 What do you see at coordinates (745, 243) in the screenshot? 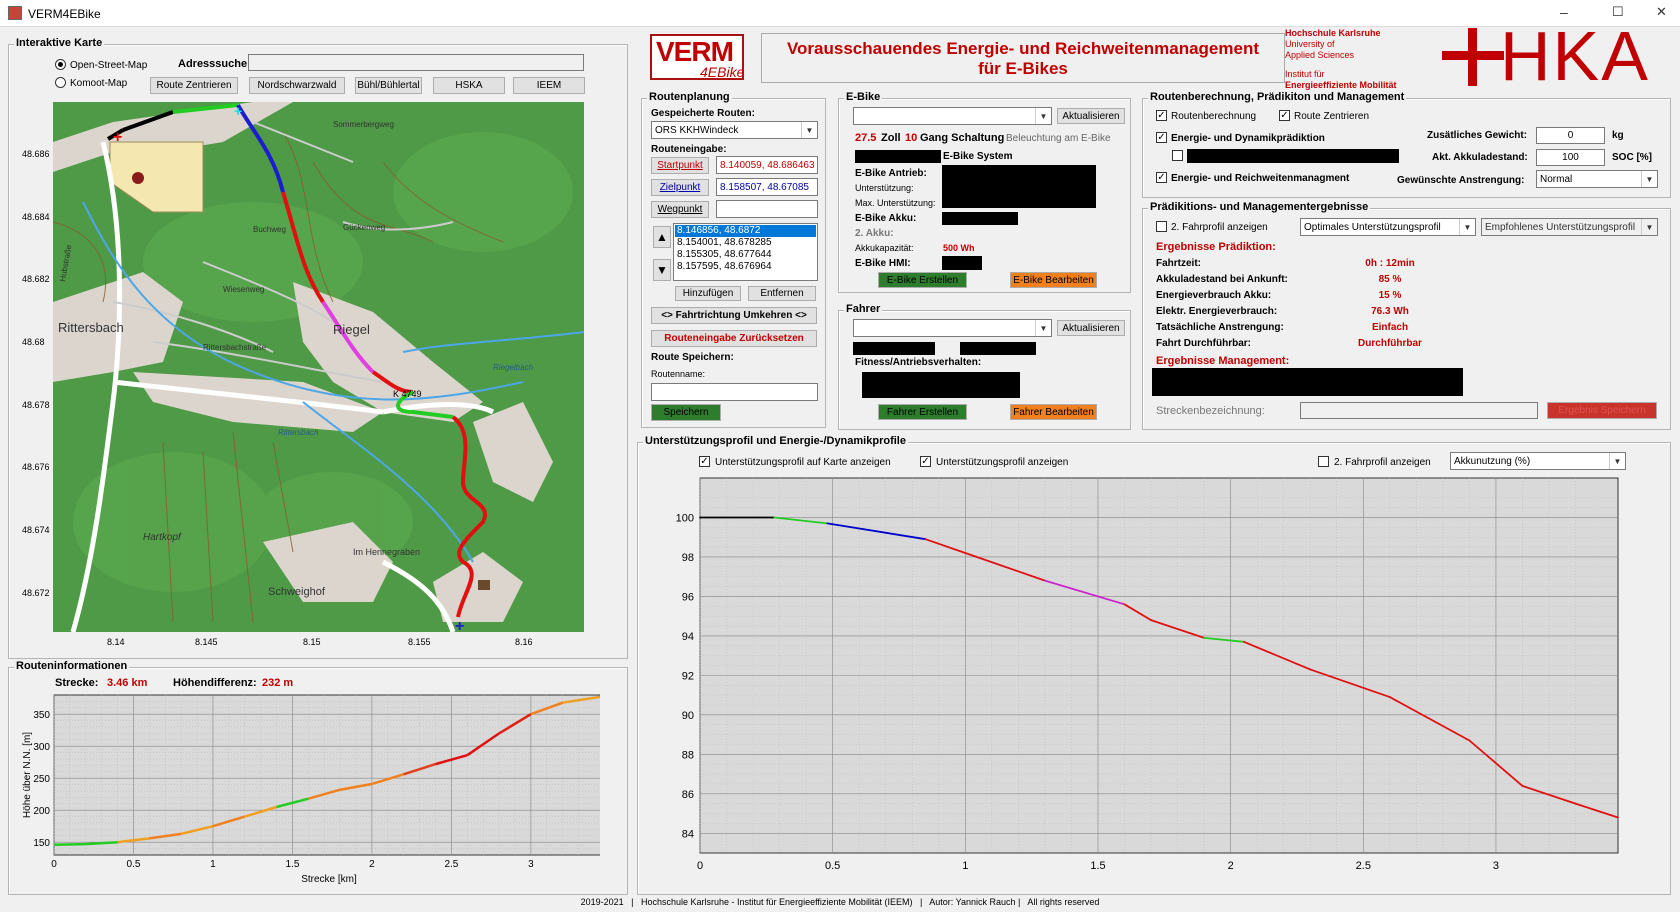
I see `list-item: 8.154001, 48.678285` at bounding box center [745, 243].